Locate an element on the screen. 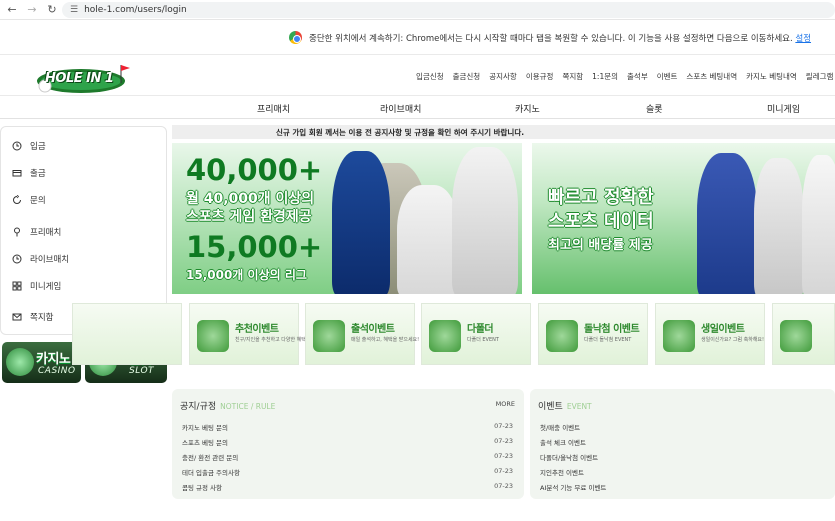 This screenshot has height=521, width=835. banner2-line1: 빠르고 정확한 is located at coordinates (601, 197).